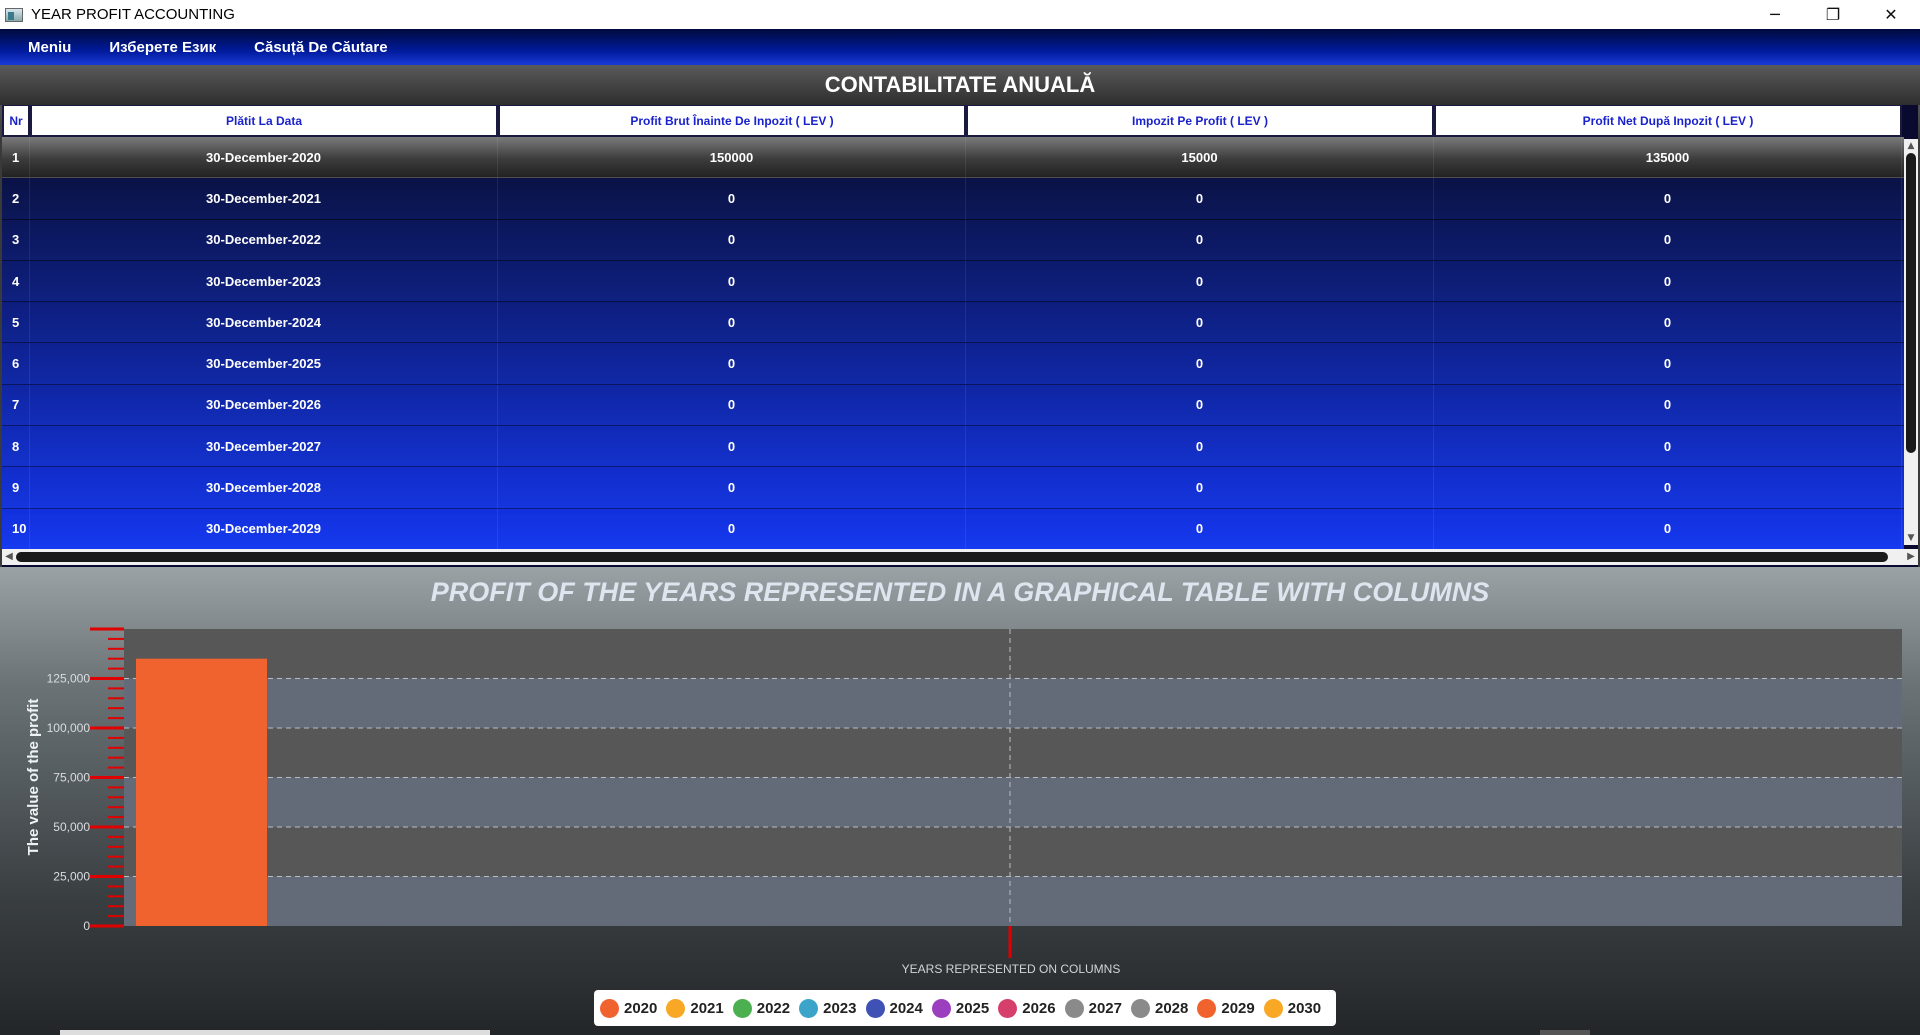 The image size is (1920, 1035). I want to click on table-cell: 6, so click(16, 363).